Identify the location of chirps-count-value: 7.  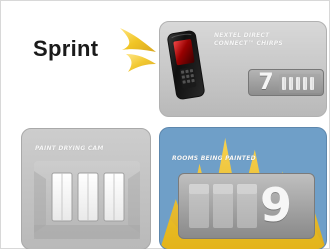
(266, 82).